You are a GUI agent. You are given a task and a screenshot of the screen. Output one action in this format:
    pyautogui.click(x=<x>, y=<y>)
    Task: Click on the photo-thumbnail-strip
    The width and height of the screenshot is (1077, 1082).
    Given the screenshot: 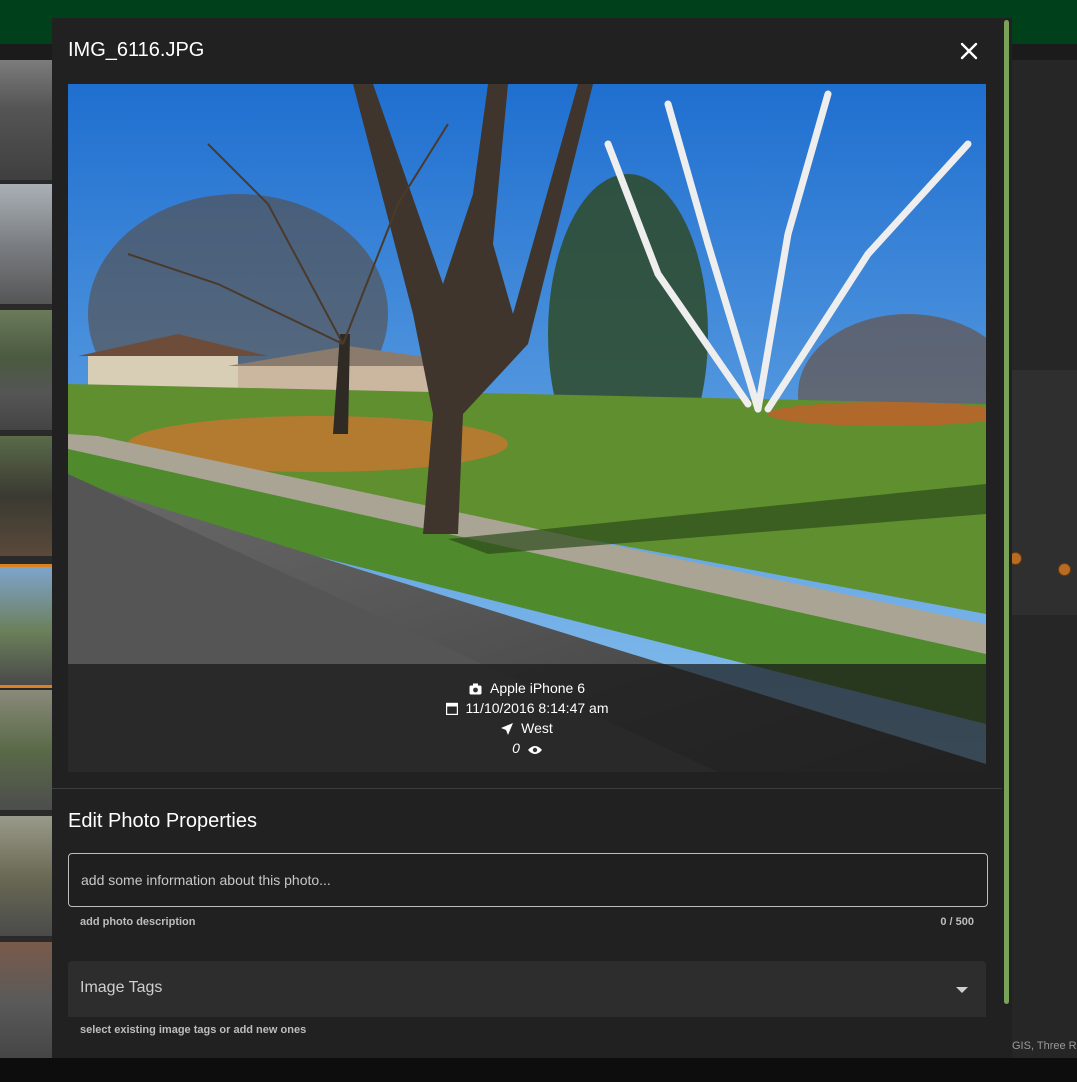 What is the action you would take?
    pyautogui.click(x=26, y=560)
    